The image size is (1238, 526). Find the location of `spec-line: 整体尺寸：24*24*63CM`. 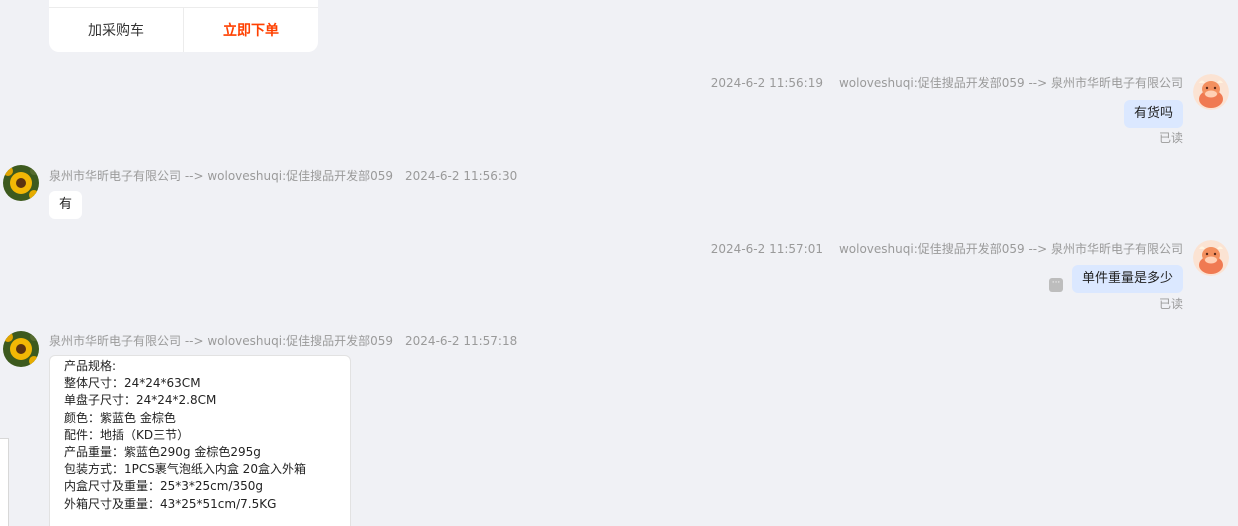

spec-line: 整体尺寸：24*24*63CM is located at coordinates (132, 383).